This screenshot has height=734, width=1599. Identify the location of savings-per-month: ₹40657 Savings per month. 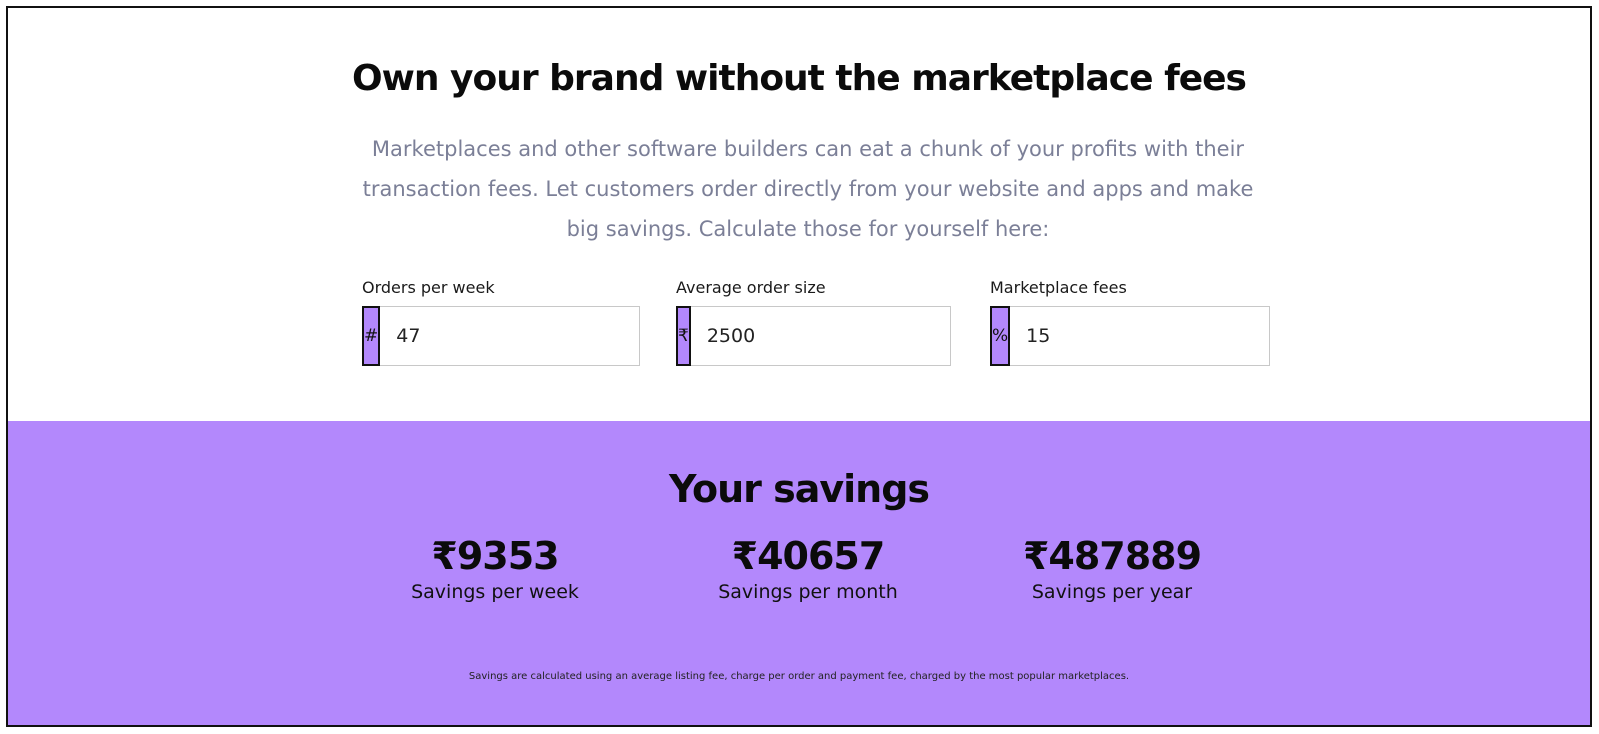
(808, 568).